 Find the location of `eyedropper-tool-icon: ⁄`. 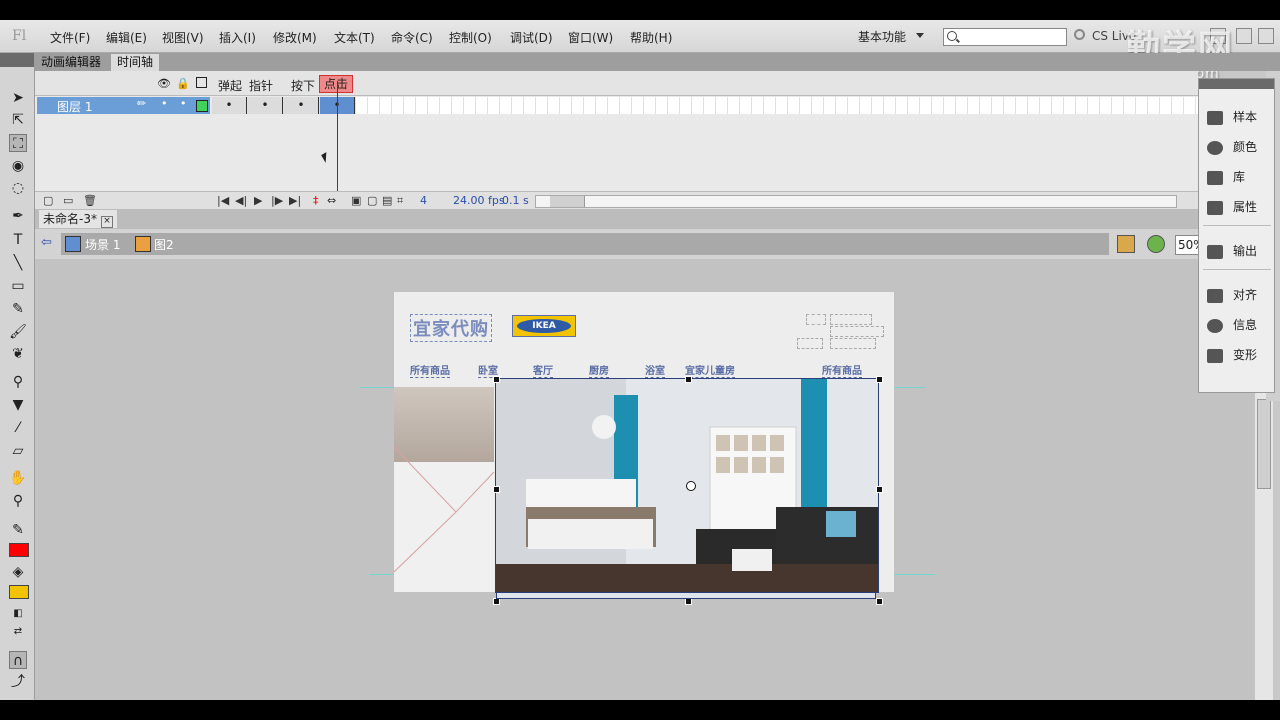

eyedropper-tool-icon: ⁄ is located at coordinates (18, 428).